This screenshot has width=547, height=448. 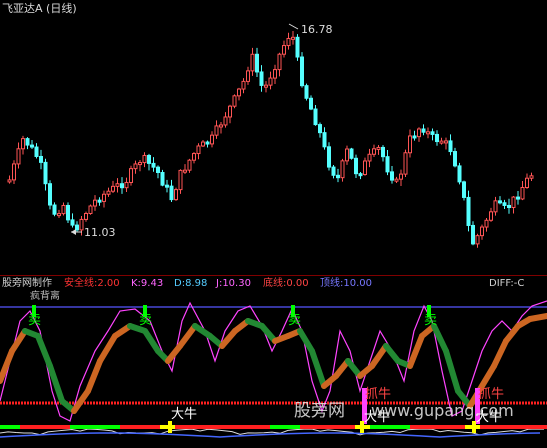 What do you see at coordinates (319, 411) in the screenshot?
I see `svg-text: 股旁网` at bounding box center [319, 411].